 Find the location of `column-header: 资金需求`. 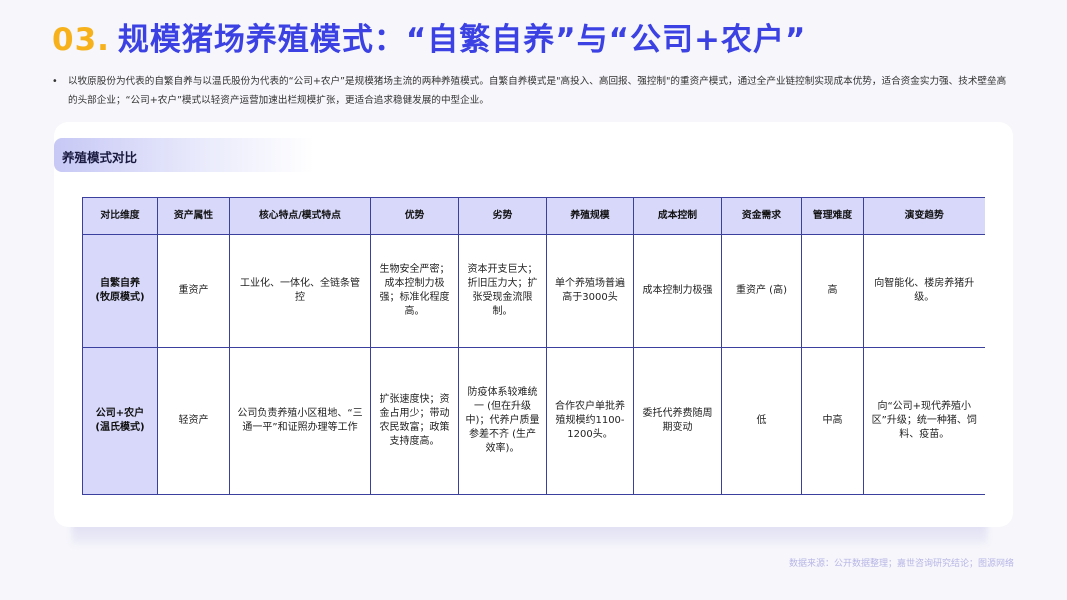

column-header: 资金需求 is located at coordinates (761, 216).